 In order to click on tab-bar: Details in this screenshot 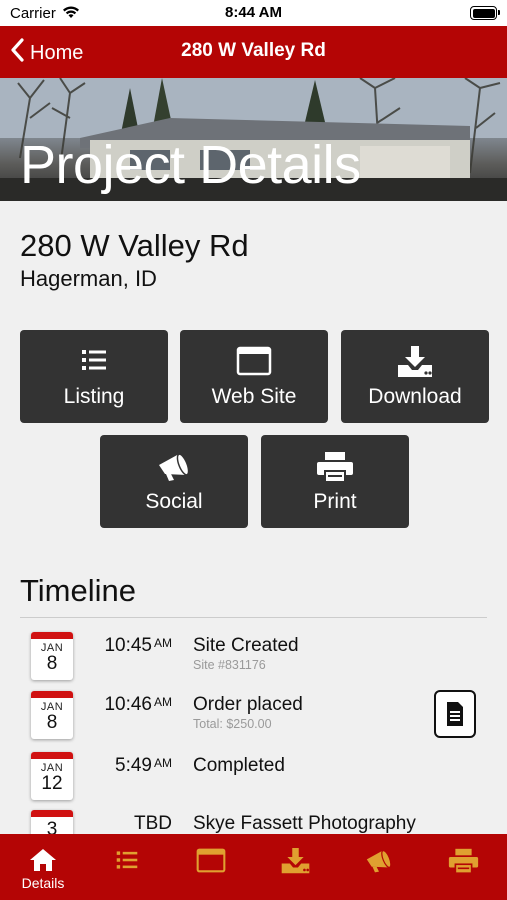, I will do `click(253, 867)`.